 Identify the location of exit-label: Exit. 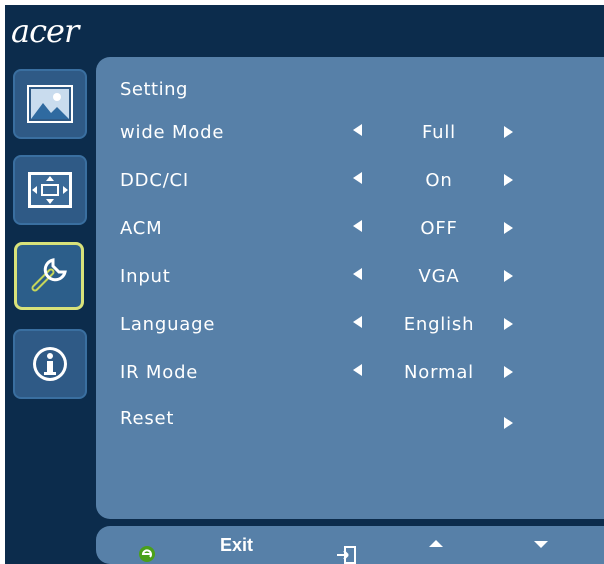
(236, 545).